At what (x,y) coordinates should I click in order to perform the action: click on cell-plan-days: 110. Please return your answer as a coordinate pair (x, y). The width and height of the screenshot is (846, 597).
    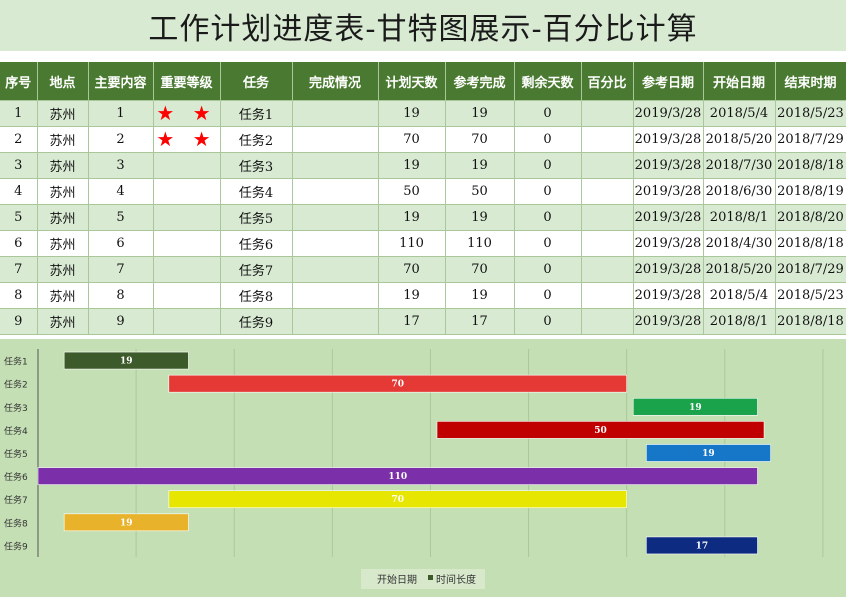
    Looking at the image, I should click on (412, 243).